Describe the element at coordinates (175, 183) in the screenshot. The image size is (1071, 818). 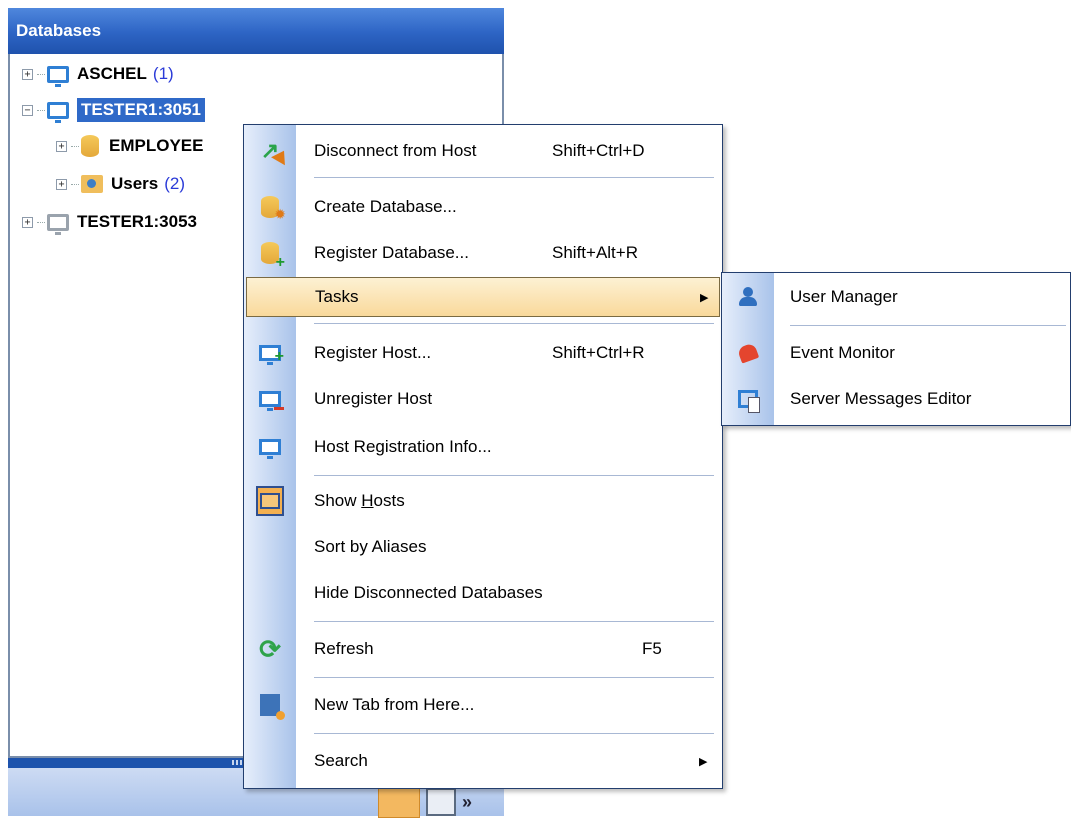
I see `node-count: (2)` at that location.